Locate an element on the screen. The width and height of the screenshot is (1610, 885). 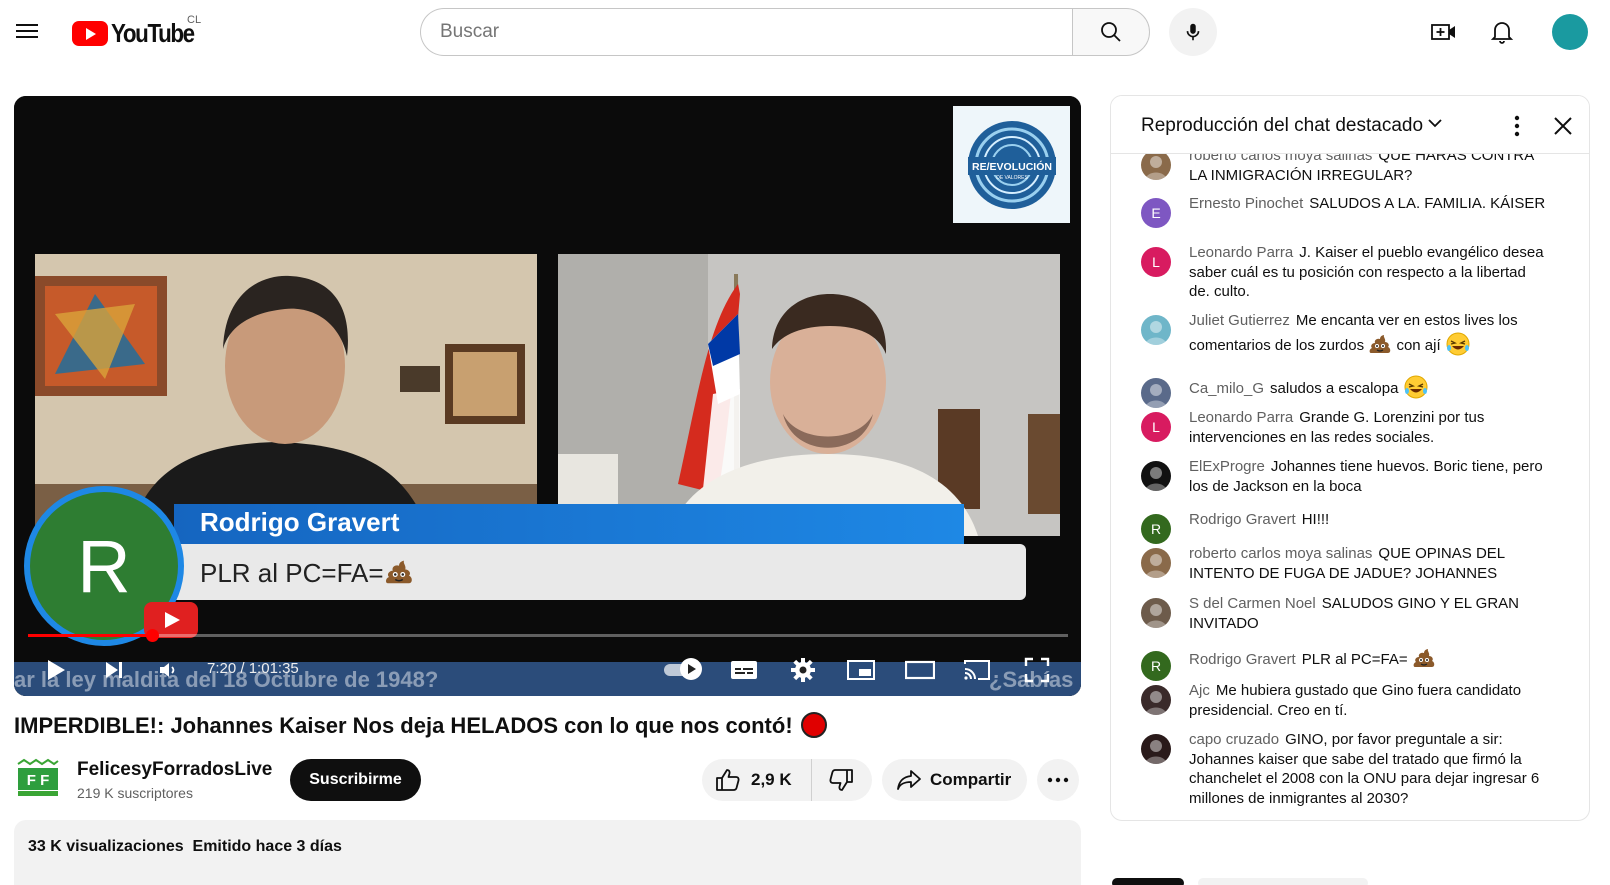
gear-icon is located at coordinates (803, 670).